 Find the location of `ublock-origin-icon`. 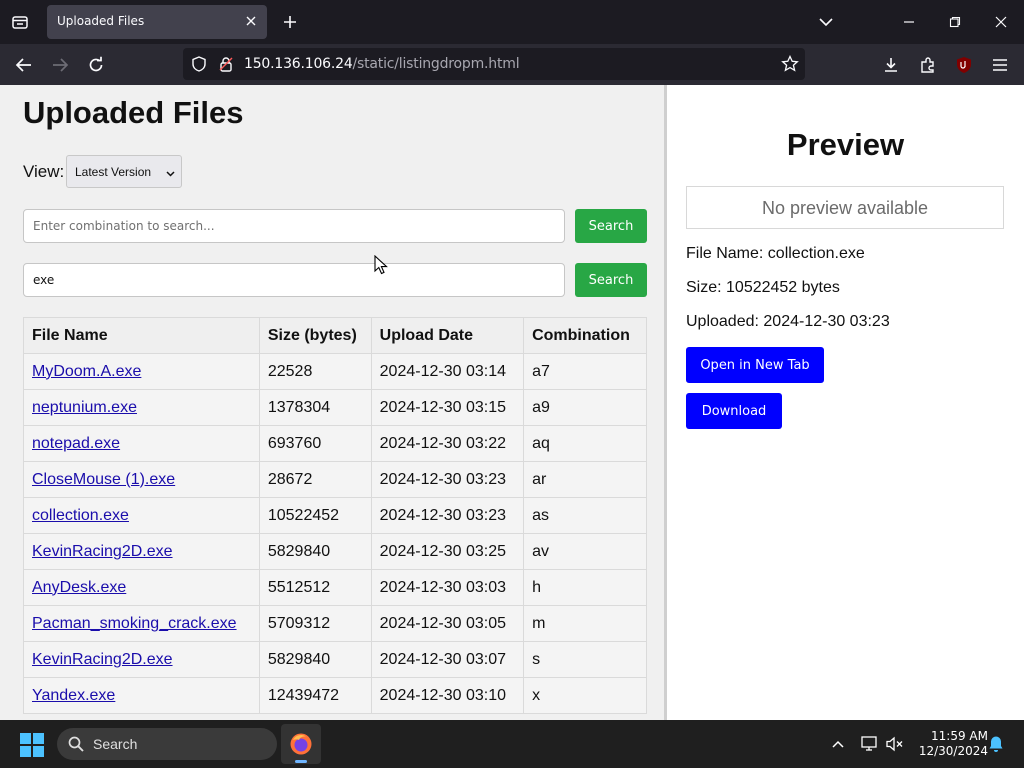

ublock-origin-icon is located at coordinates (964, 65).